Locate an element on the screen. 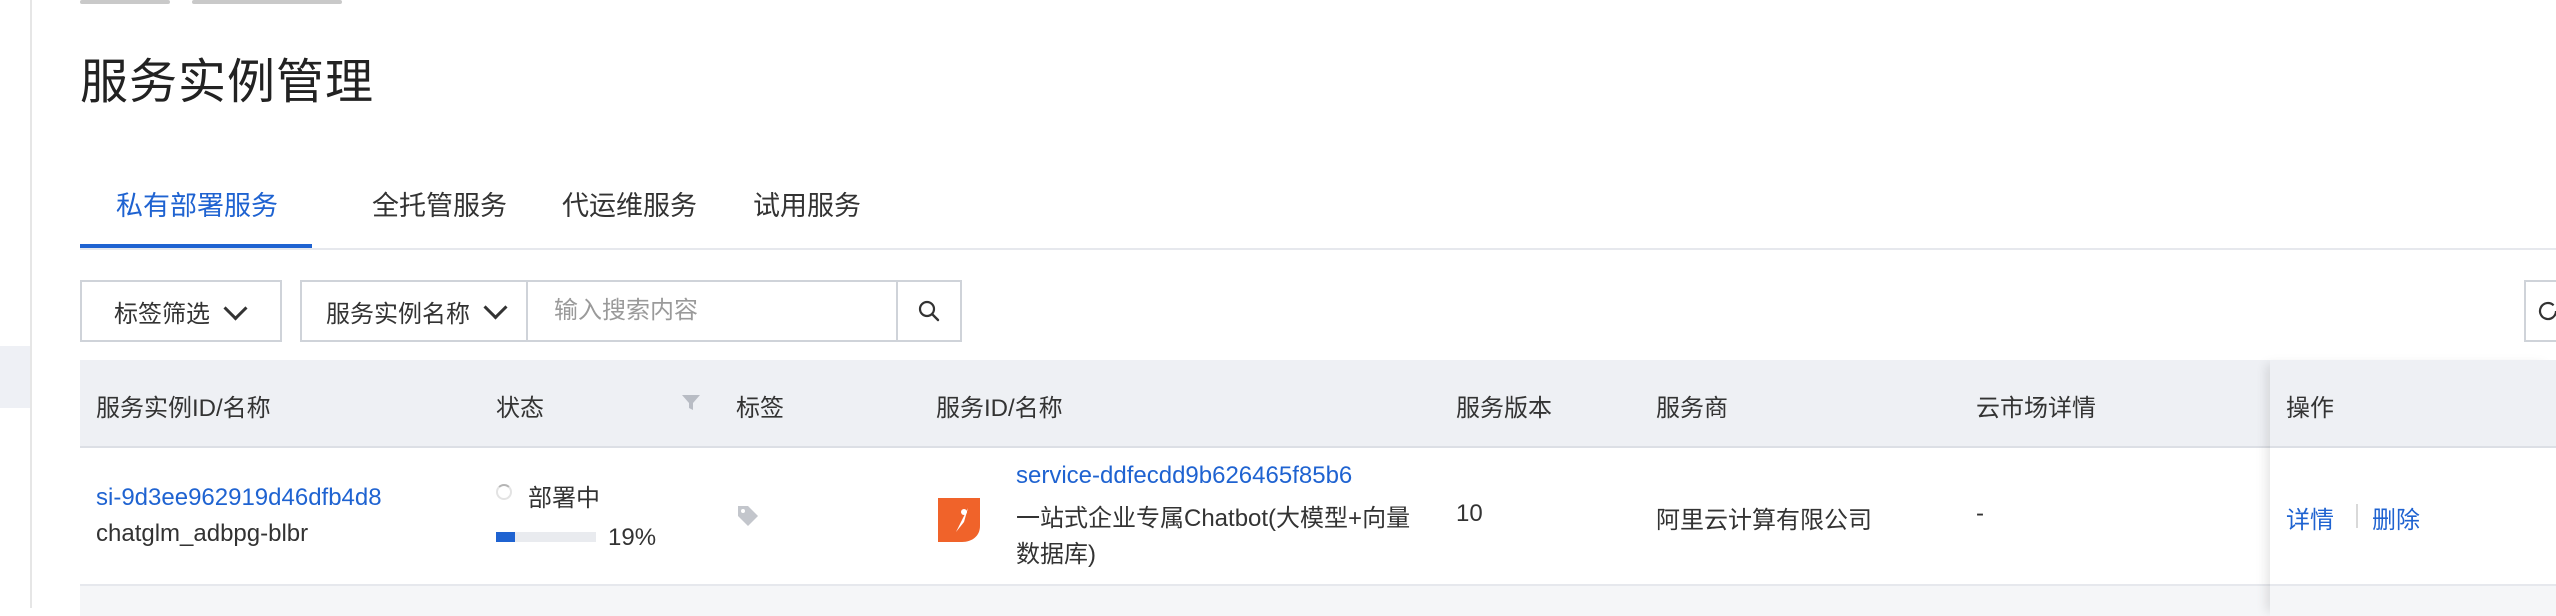 This screenshot has width=2556, height=616. tag-icon is located at coordinates (748, 516).